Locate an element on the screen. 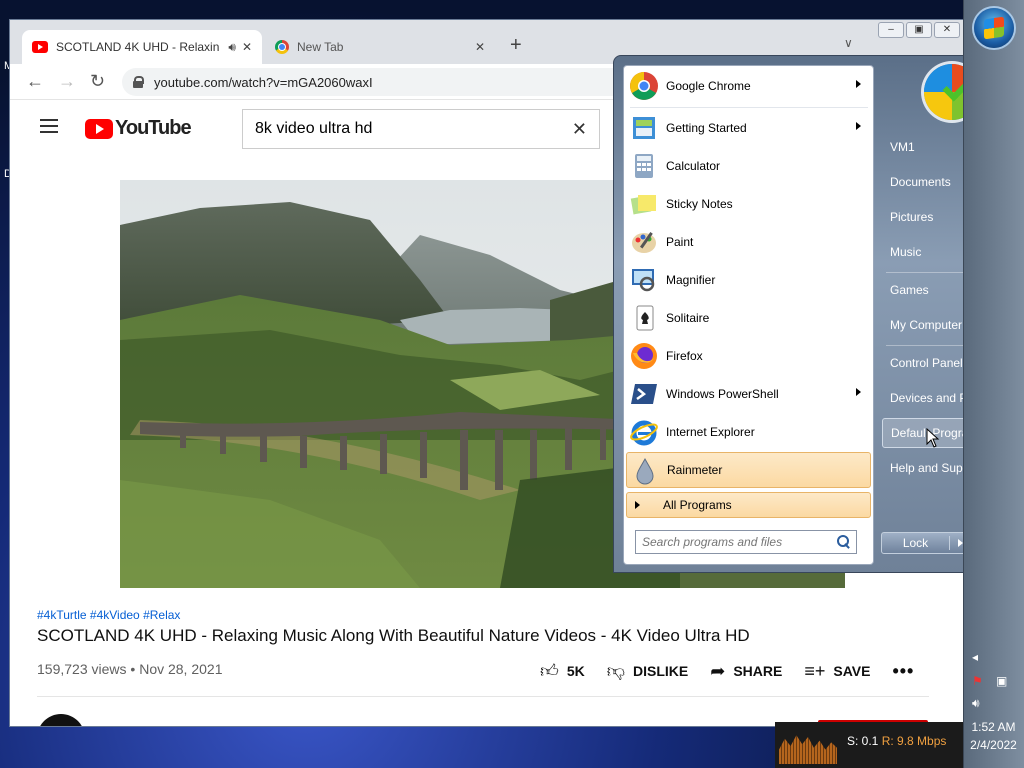  video-actions: 👍︎ 5K 👎︎ DISLIKE ➦ SHARE ≡+ SAVE ••• is located at coordinates (727, 671).